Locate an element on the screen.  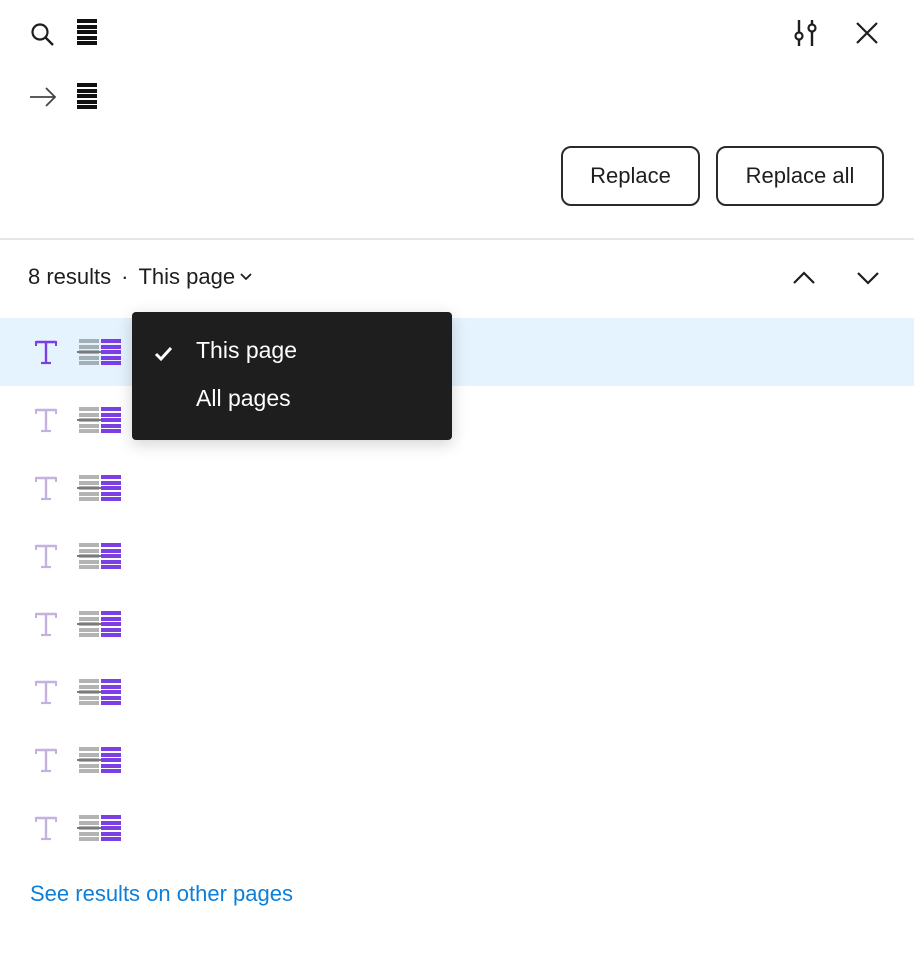
see-results-other-pages-link: See results on other pages is located at coordinates (161, 894).